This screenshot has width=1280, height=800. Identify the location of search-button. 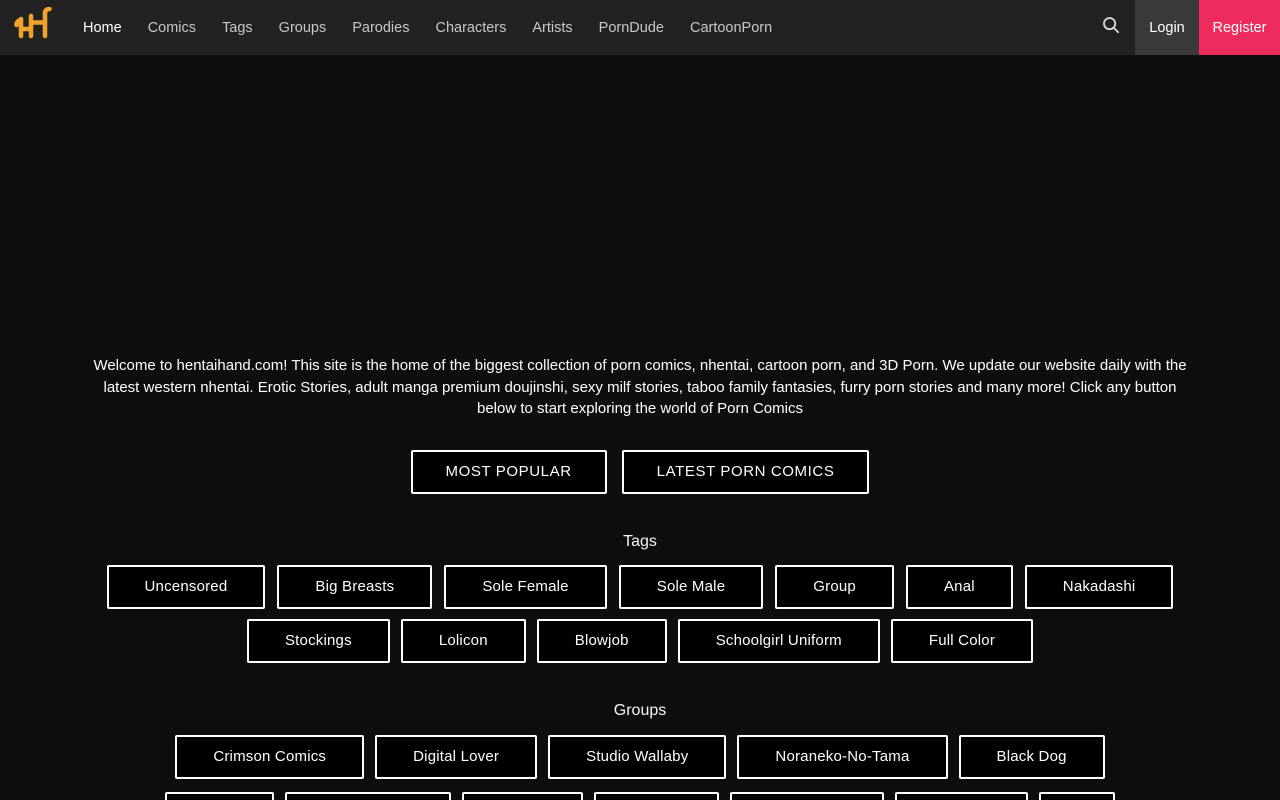
(1111, 27).